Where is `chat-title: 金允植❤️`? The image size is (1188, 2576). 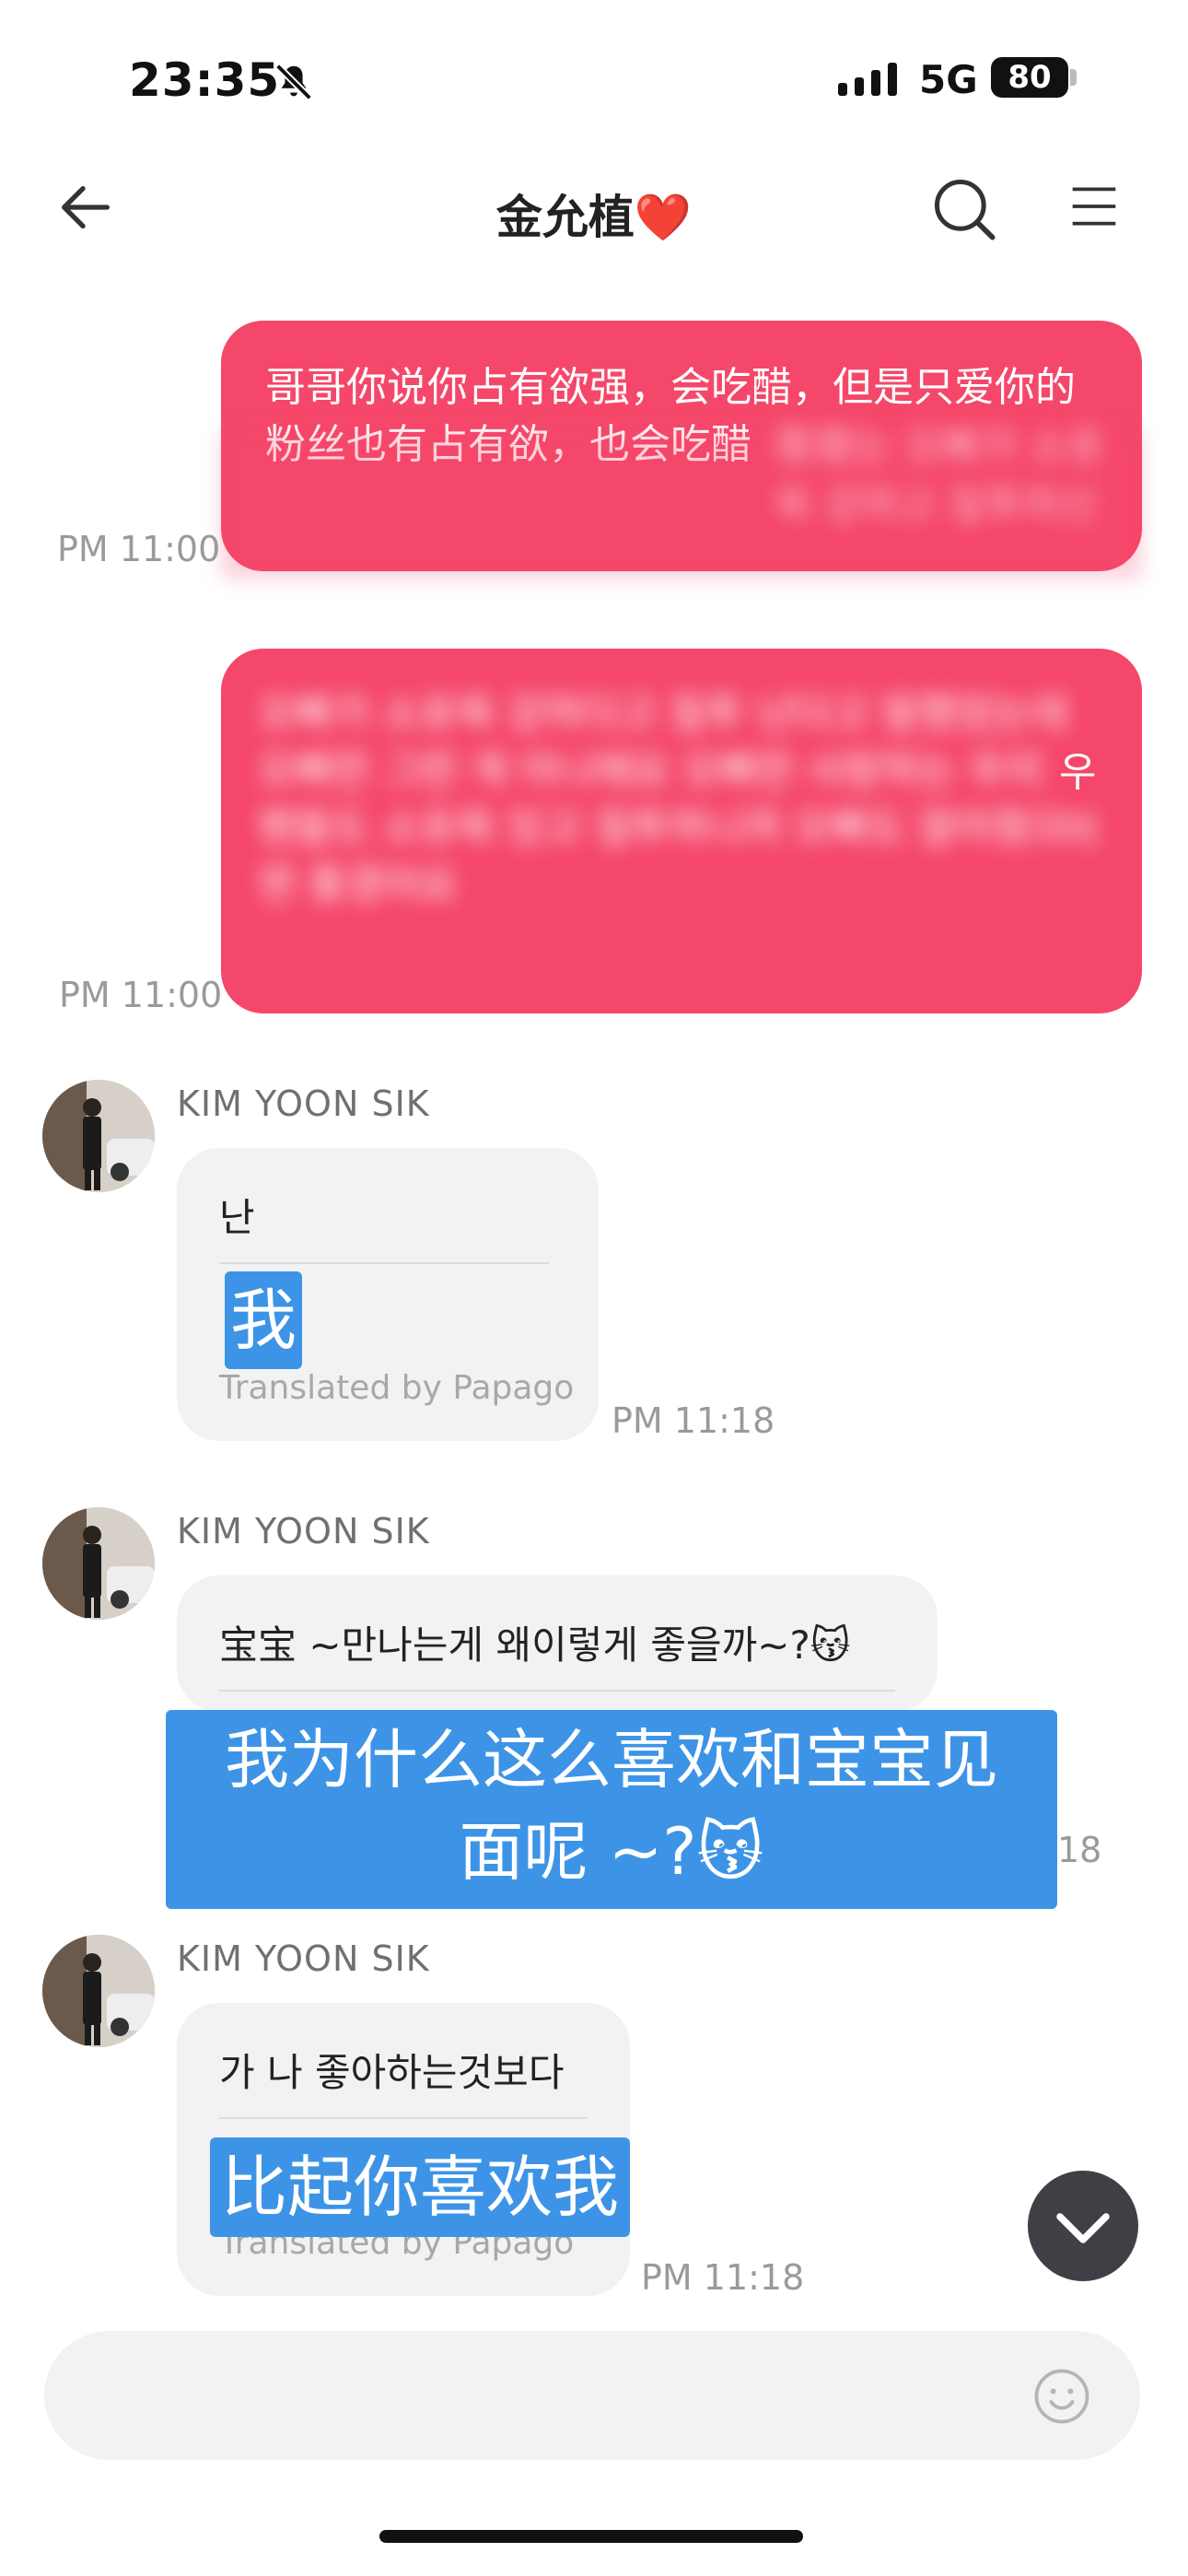 chat-title: 金允植❤️ is located at coordinates (594, 214).